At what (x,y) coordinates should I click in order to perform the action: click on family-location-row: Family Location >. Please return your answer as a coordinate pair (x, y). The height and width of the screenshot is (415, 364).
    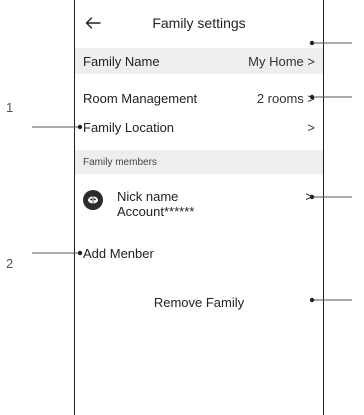
    Looking at the image, I should click on (199, 127).